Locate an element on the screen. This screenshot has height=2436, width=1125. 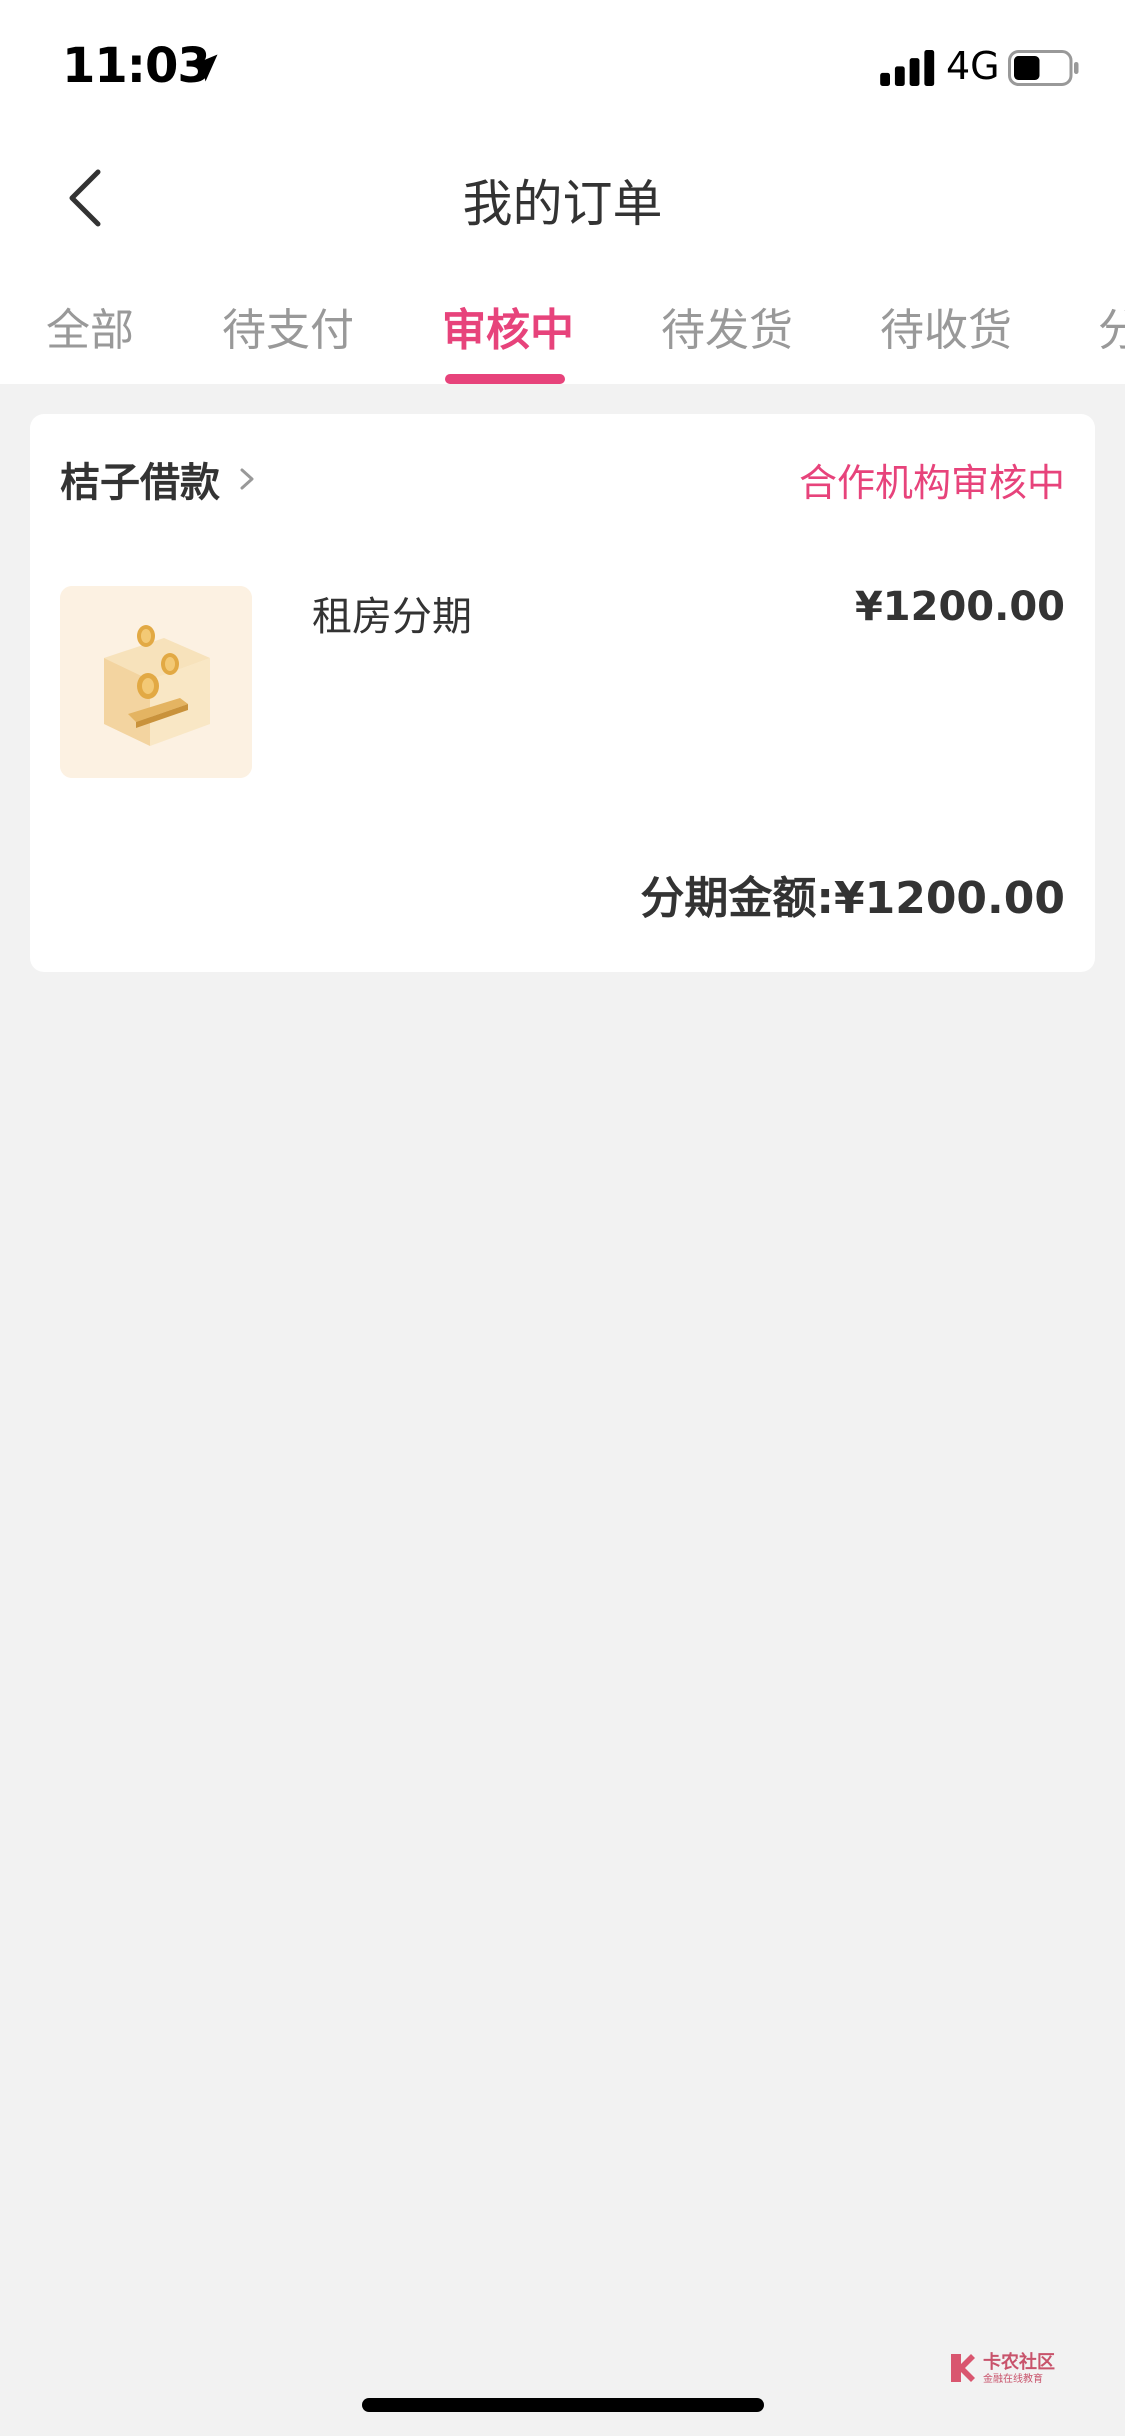
home-indicator is located at coordinates (563, 2405).